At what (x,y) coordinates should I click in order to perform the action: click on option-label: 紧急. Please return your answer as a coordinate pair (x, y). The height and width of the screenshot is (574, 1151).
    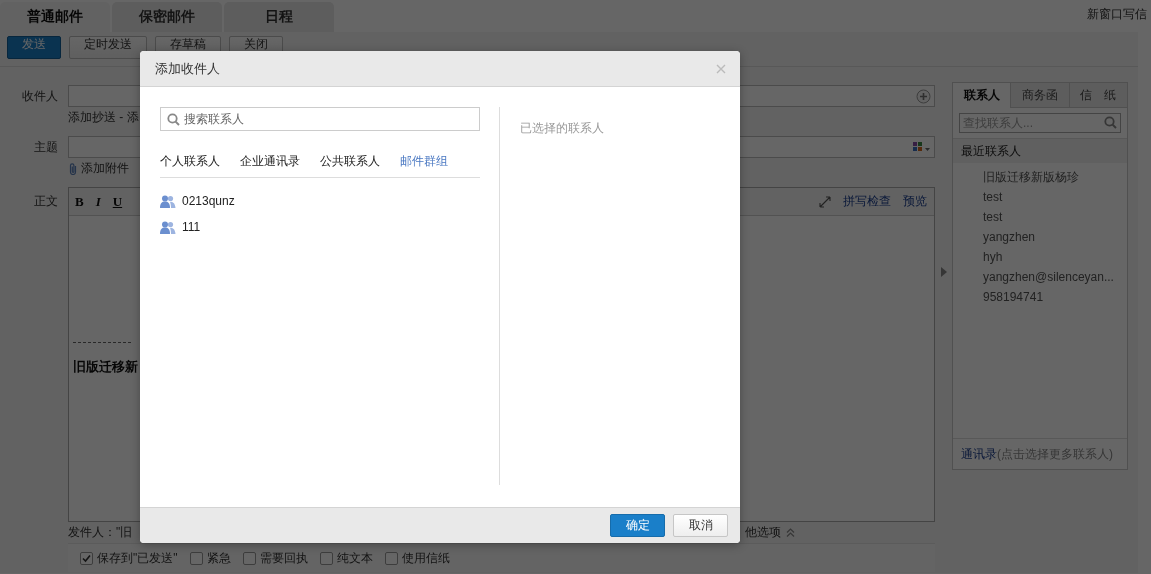
    Looking at the image, I should click on (218, 558).